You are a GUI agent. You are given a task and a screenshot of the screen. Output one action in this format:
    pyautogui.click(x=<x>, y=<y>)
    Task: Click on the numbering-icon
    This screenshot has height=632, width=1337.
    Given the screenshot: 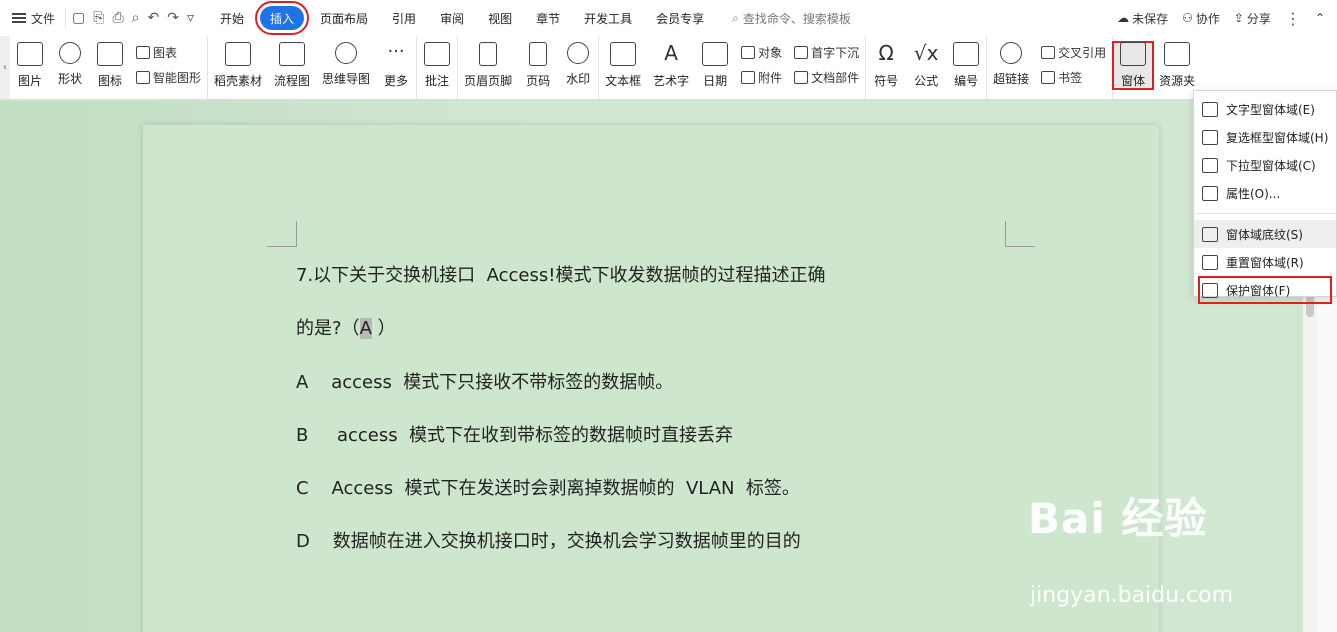 What is the action you would take?
    pyautogui.click(x=966, y=54)
    